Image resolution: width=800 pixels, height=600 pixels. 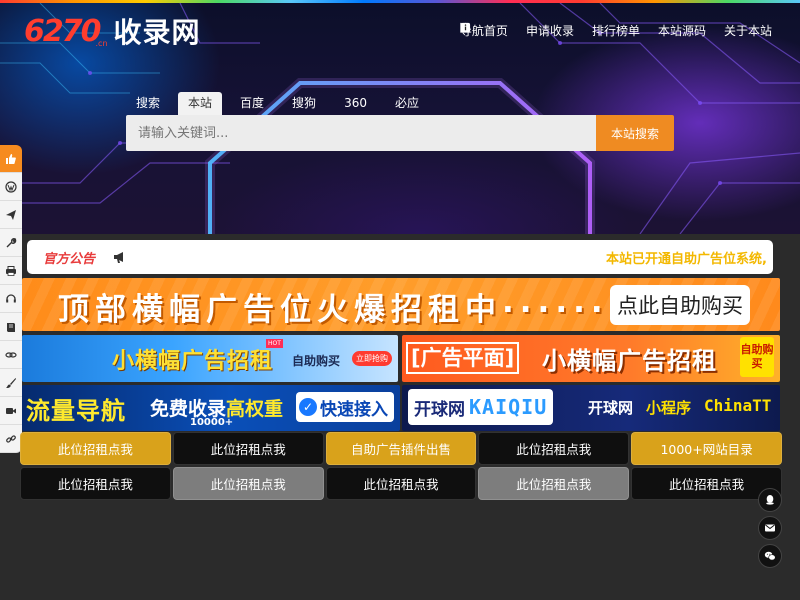 I want to click on ad3-join-label: 快速接入, so click(x=354, y=409).